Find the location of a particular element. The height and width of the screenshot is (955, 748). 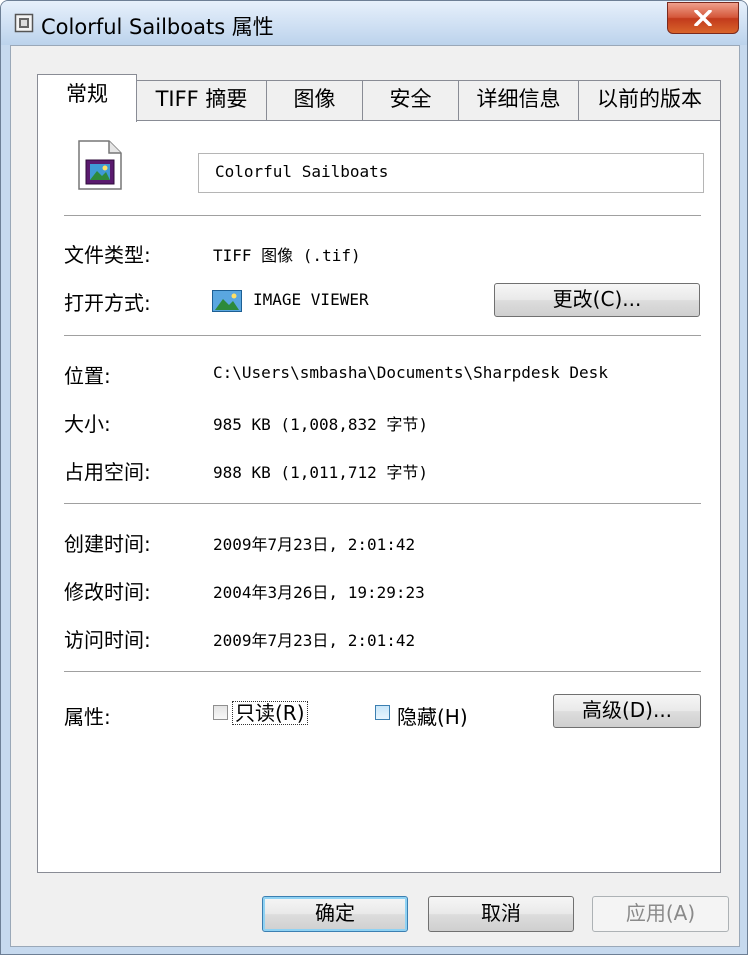

title-bar: Colorful Sailboats 属性 is located at coordinates (374, 23).